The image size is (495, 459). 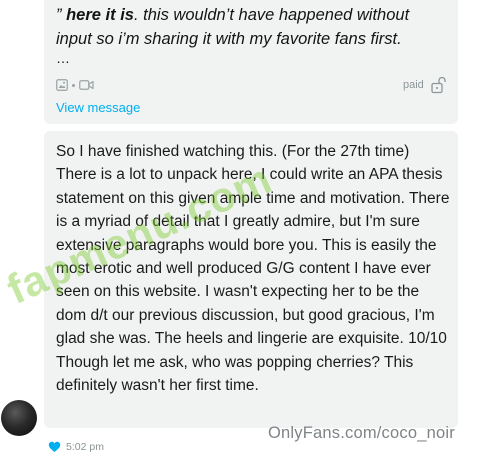 What do you see at coordinates (62, 85) in the screenshot?
I see `image-icon` at bounding box center [62, 85].